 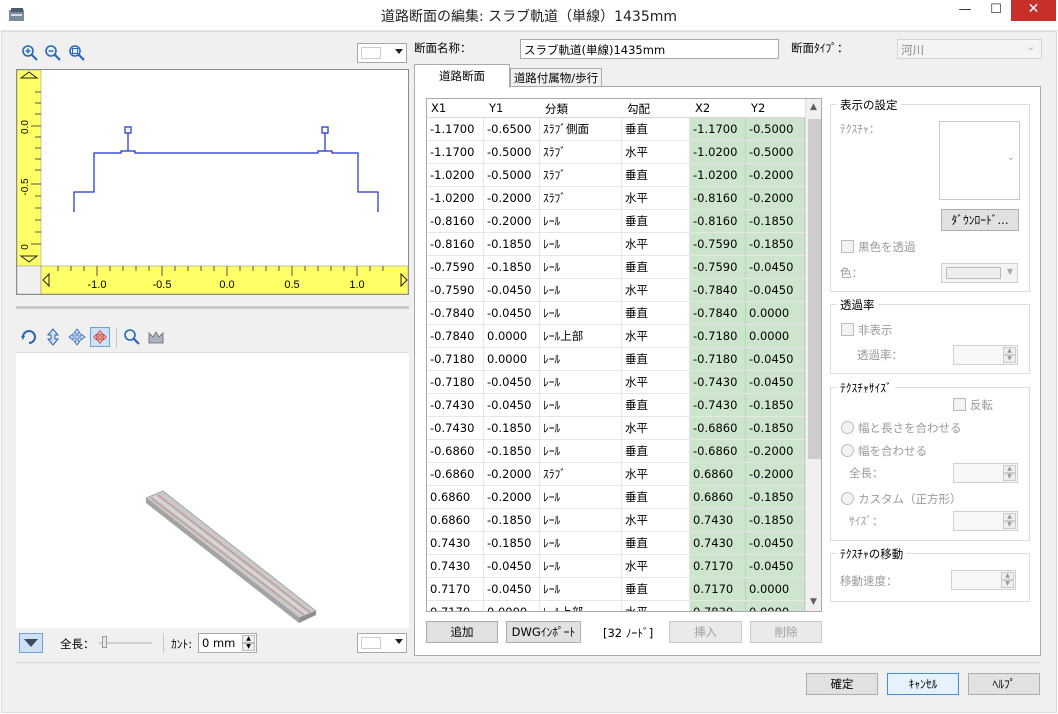 I want to click on table-row: 0.6860 -0.2000 ﾚｰﾙ 垂直 0.6860 -0.1850, so click(x=616, y=497).